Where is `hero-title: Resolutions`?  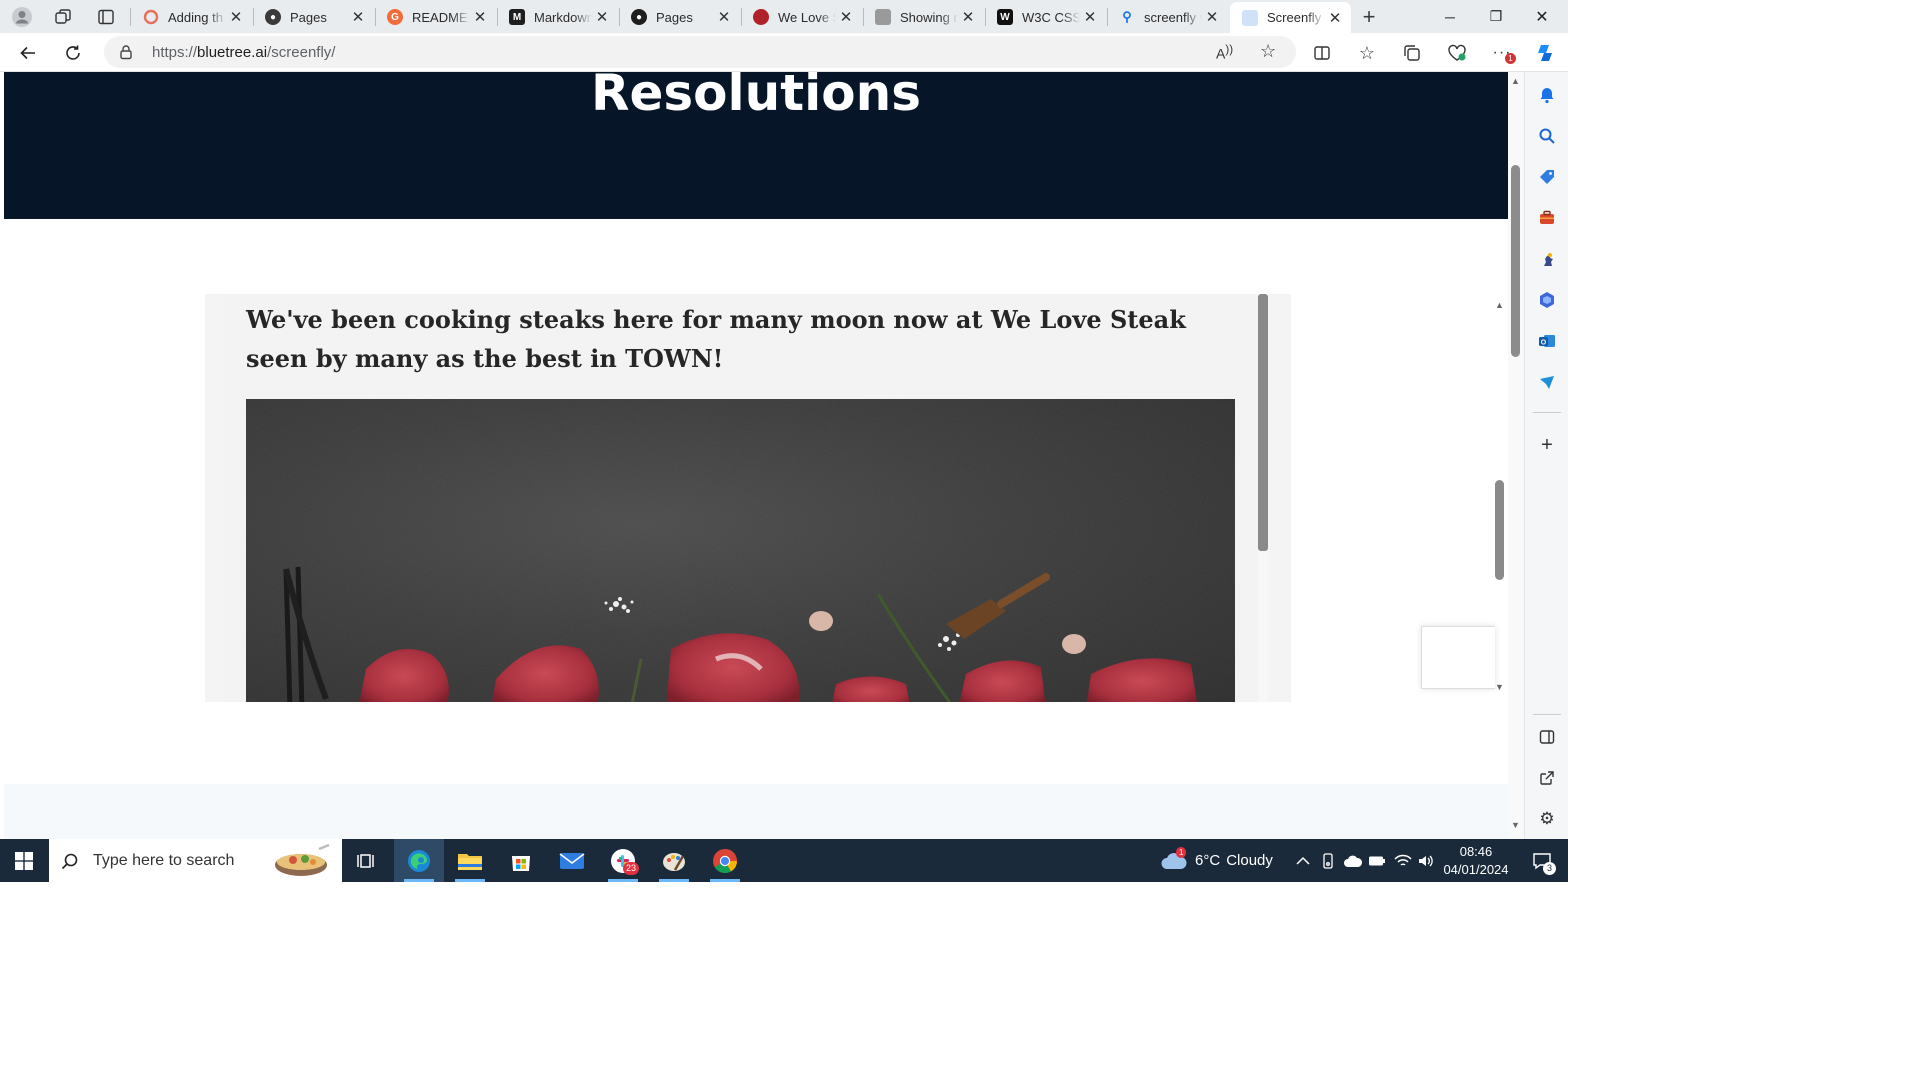 hero-title: Resolutions is located at coordinates (755, 97).